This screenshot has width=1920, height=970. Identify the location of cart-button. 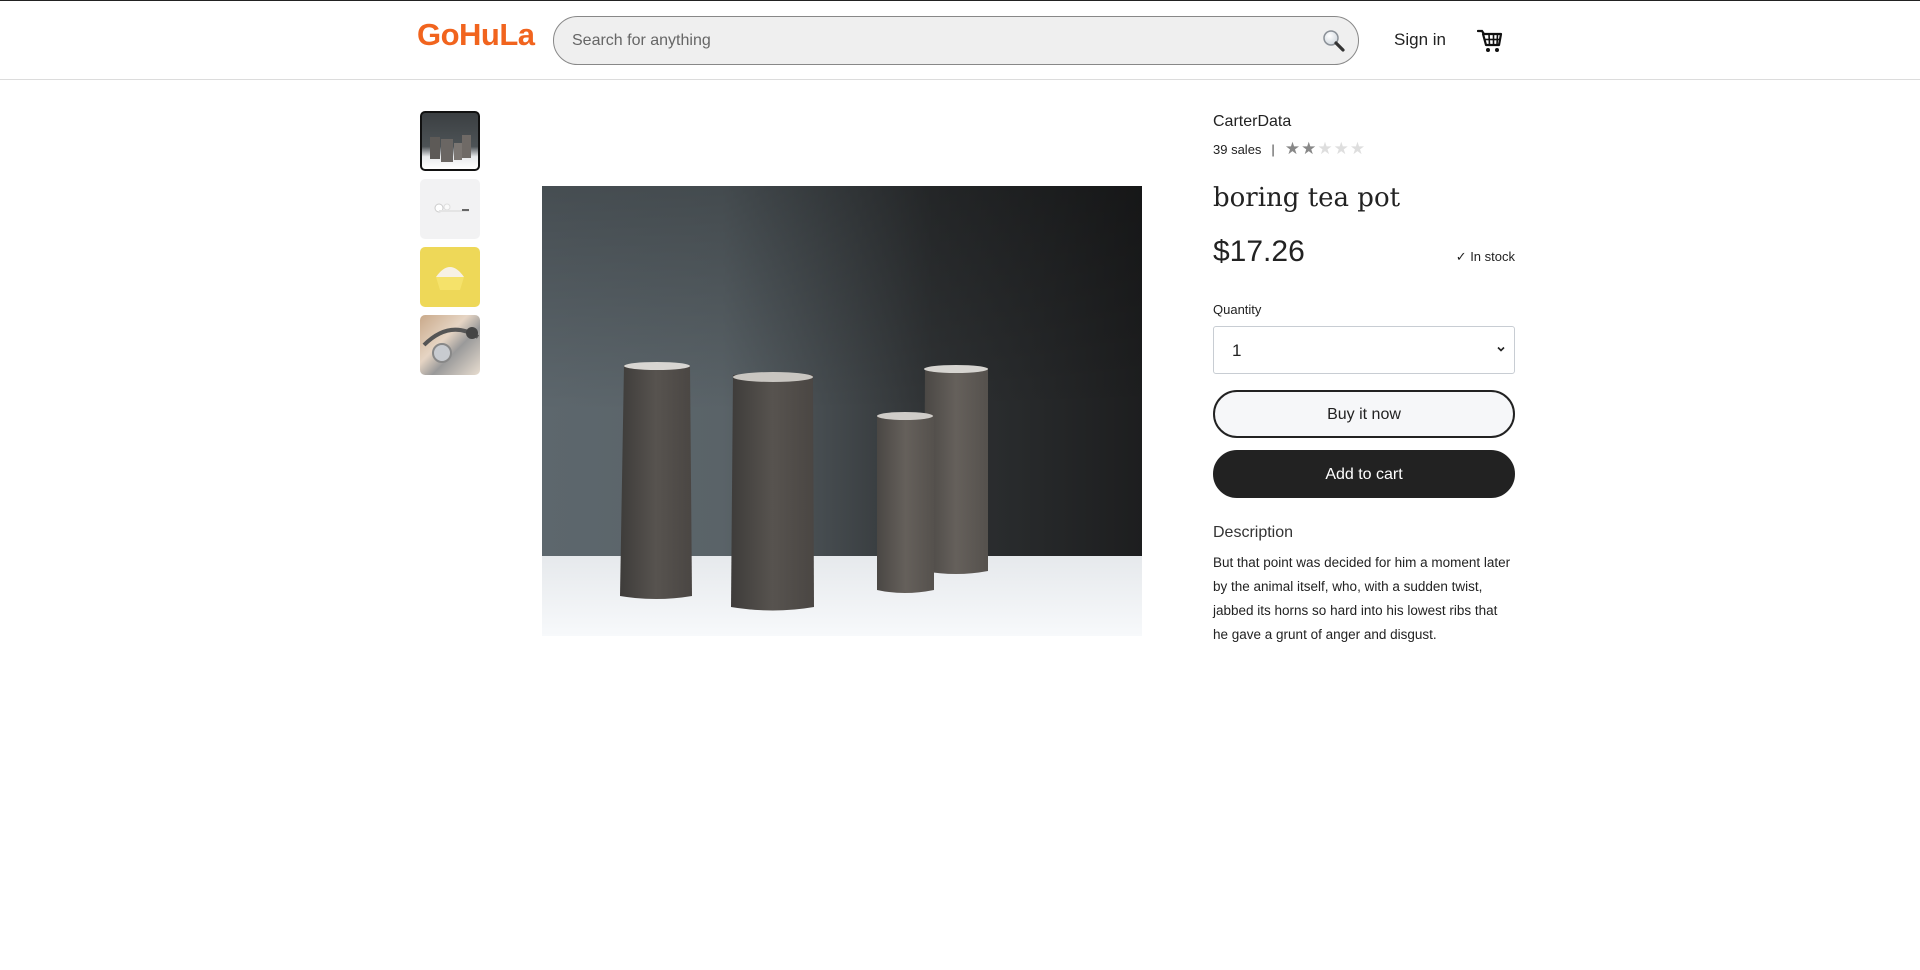
(1489, 41).